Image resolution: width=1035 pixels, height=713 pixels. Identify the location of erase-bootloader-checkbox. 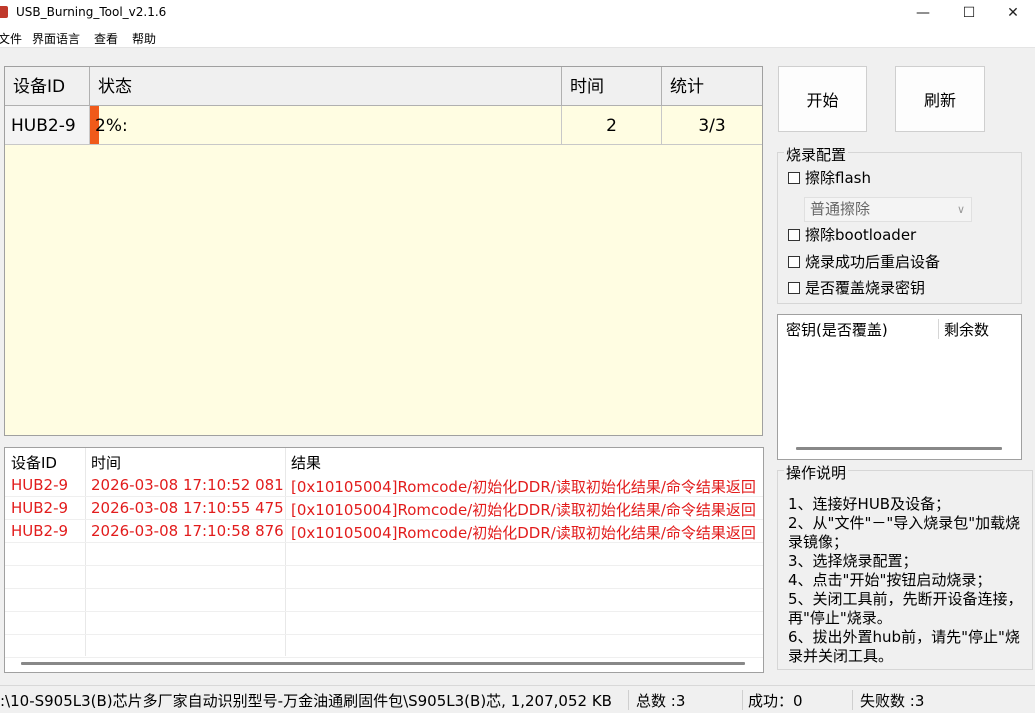
(794, 234).